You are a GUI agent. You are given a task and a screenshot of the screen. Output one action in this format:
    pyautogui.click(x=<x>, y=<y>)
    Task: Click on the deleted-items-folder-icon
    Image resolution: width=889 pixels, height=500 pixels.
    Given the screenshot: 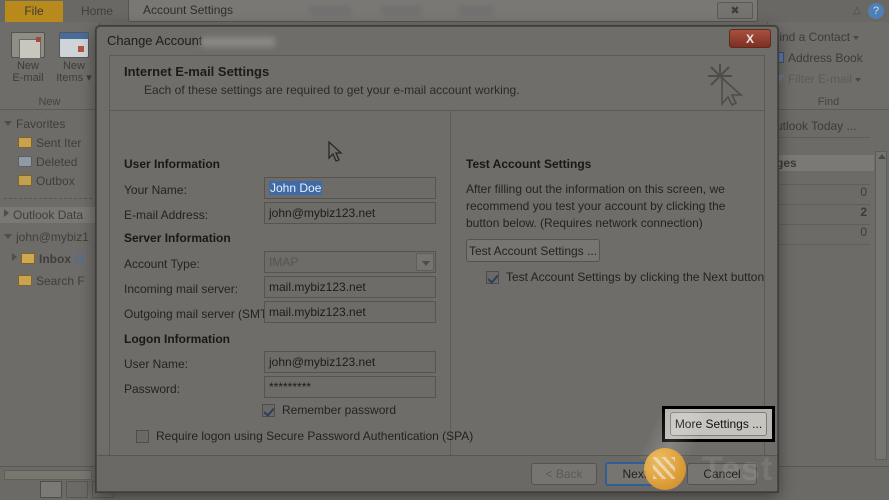 What is the action you would take?
    pyautogui.click(x=25, y=161)
    